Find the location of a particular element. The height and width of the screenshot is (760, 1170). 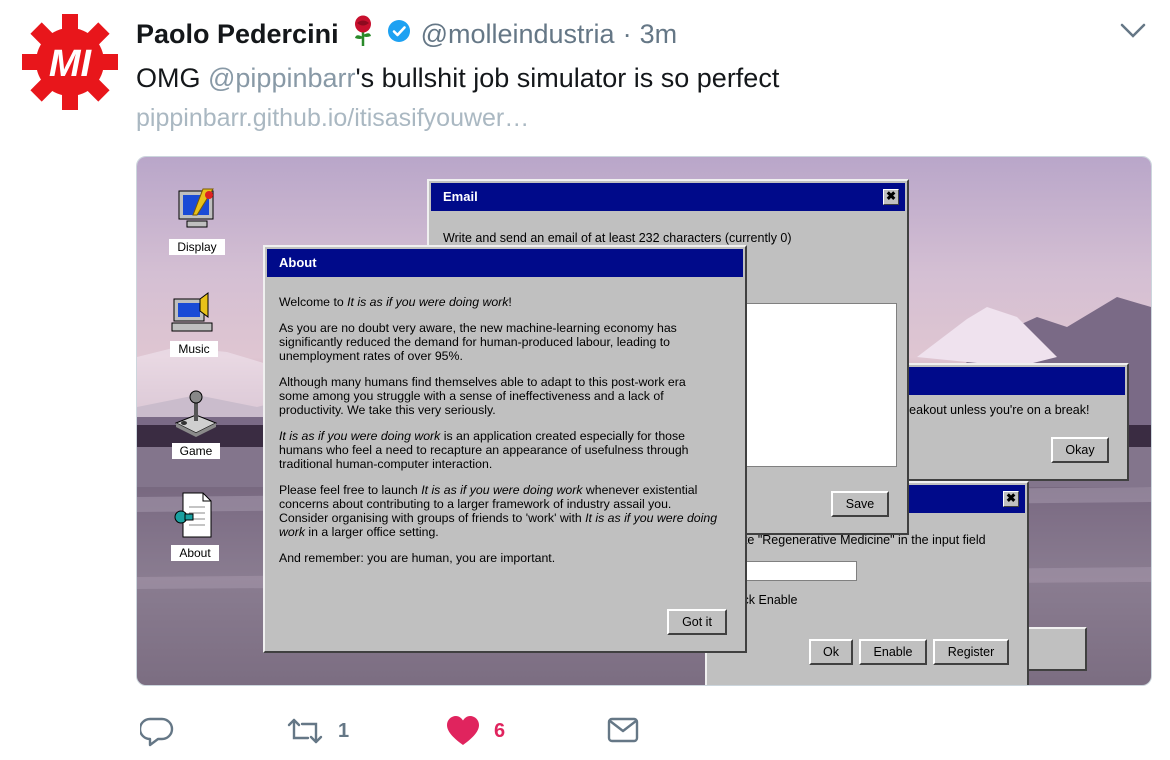

desktop-icon-music: Music is located at coordinates (194, 322).